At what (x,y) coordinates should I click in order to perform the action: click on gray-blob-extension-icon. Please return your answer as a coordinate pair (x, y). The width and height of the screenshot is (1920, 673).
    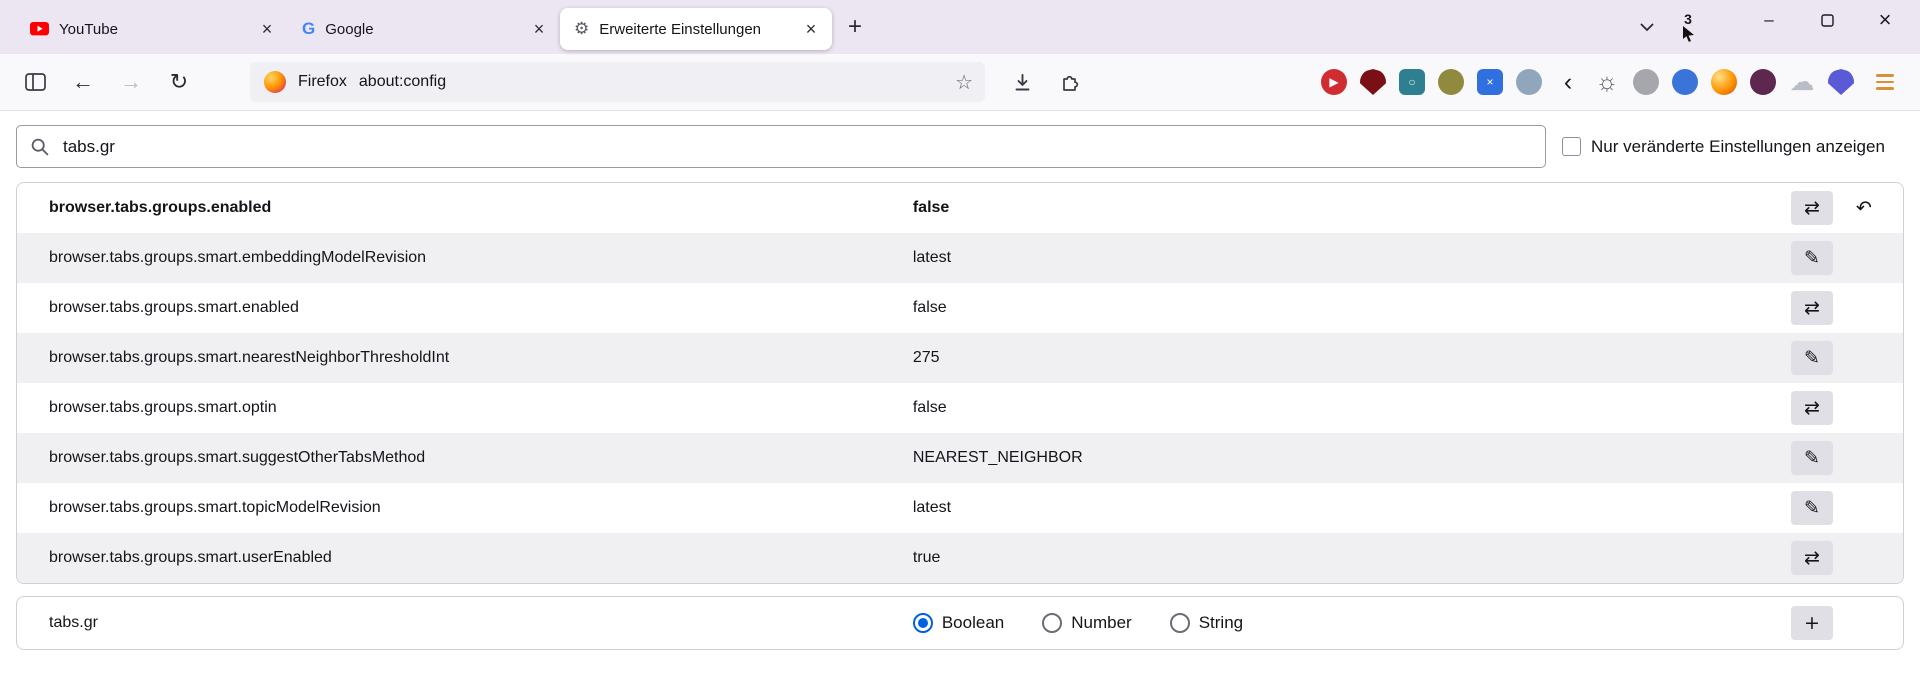
    Looking at the image, I should click on (1646, 82).